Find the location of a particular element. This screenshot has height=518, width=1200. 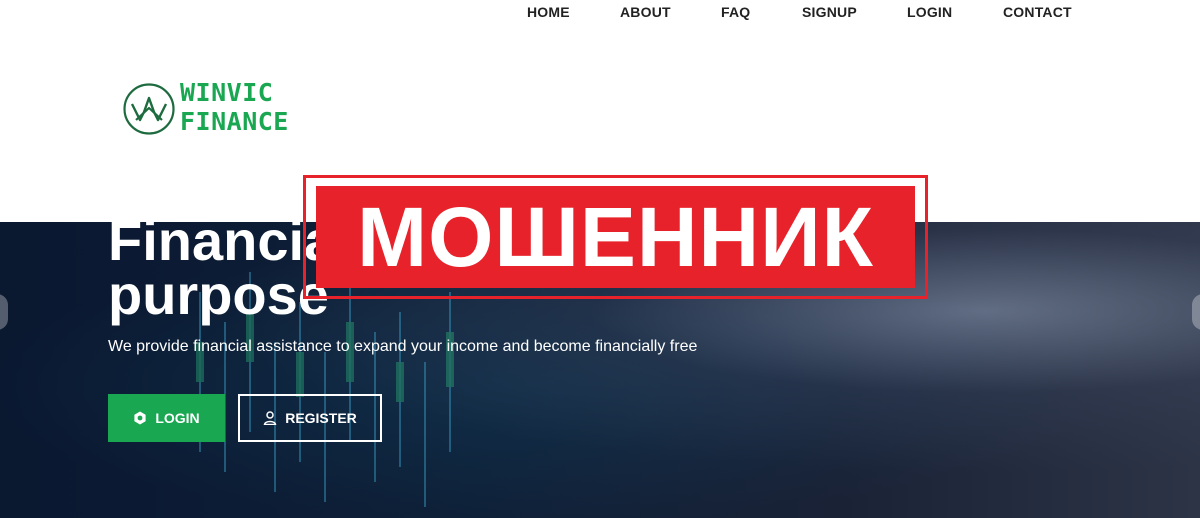

nav-faq-link: FAQ is located at coordinates (735, 12).